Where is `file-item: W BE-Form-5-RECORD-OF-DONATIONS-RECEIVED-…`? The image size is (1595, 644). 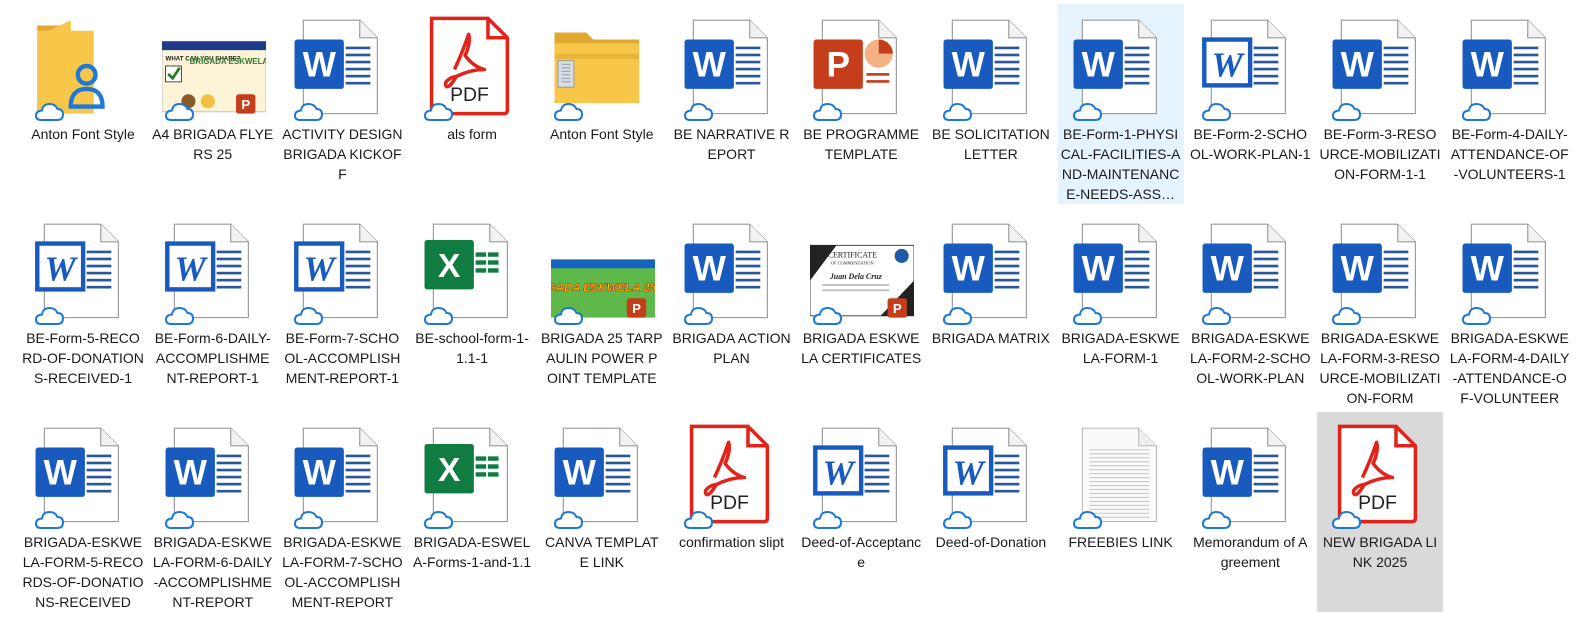 file-item: W BE-Form-5-RECORD-OF-DONATIONS-RECEIVED-… is located at coordinates (83, 308).